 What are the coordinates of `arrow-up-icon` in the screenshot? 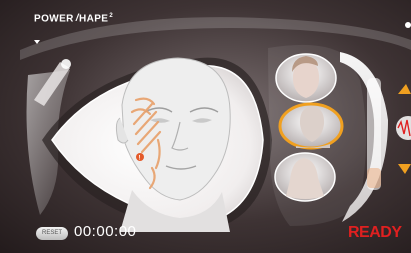 It's located at (404, 89).